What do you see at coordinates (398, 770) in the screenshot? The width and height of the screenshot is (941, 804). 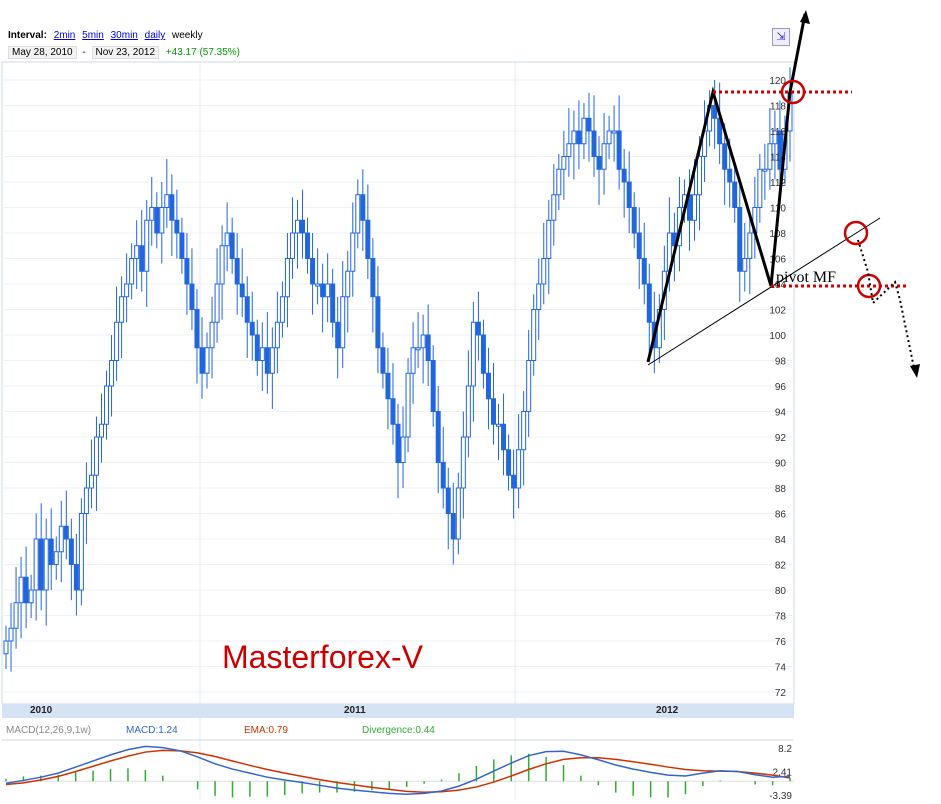 I see `macd-panel: 8.22.41-3.39` at bounding box center [398, 770].